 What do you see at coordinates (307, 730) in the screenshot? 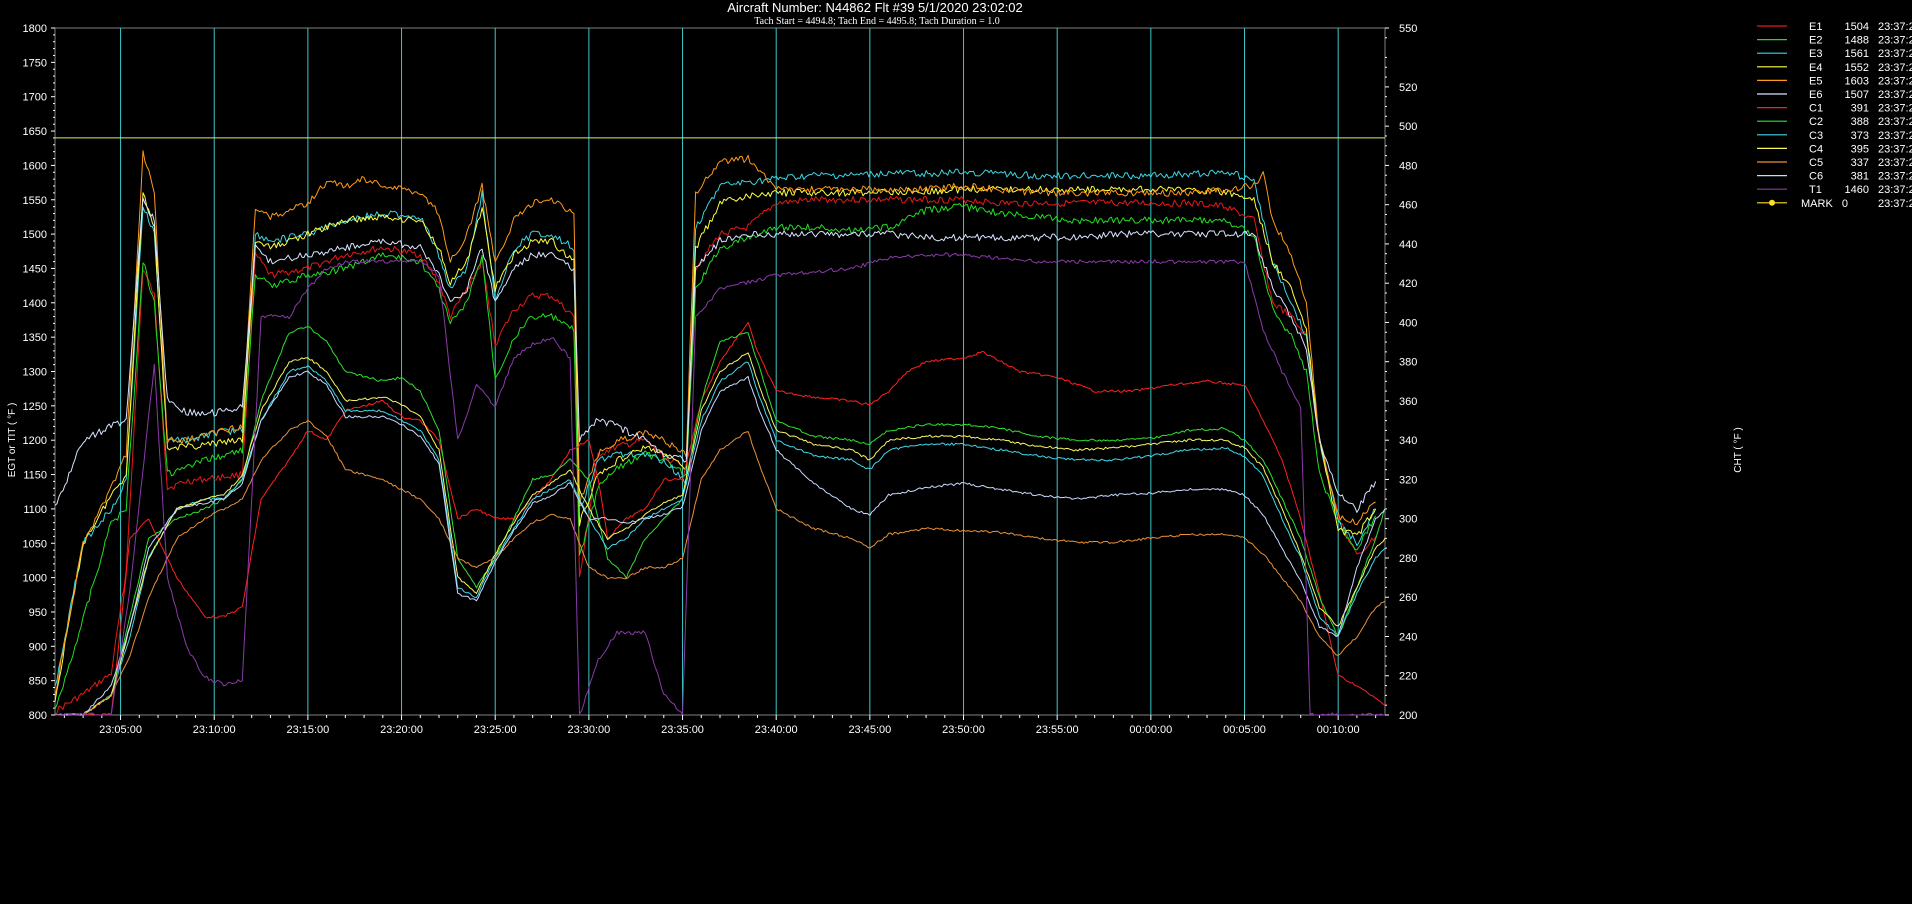
I see `x-tick-label: 23:15:00` at bounding box center [307, 730].